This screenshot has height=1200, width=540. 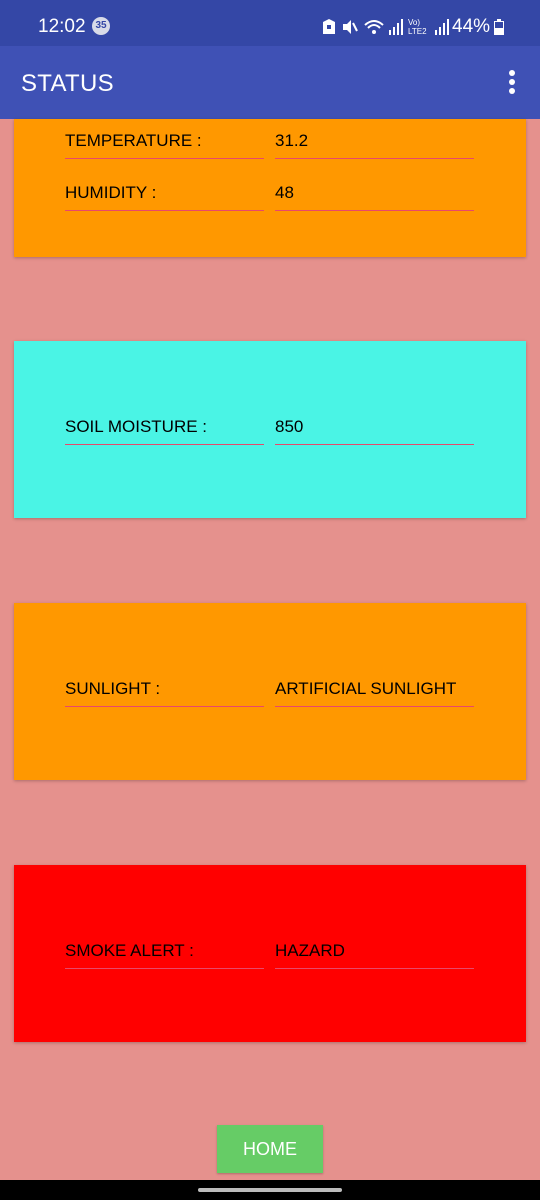 What do you see at coordinates (164, 692) in the screenshot?
I see `sunlight-label: SUNLIGHT :` at bounding box center [164, 692].